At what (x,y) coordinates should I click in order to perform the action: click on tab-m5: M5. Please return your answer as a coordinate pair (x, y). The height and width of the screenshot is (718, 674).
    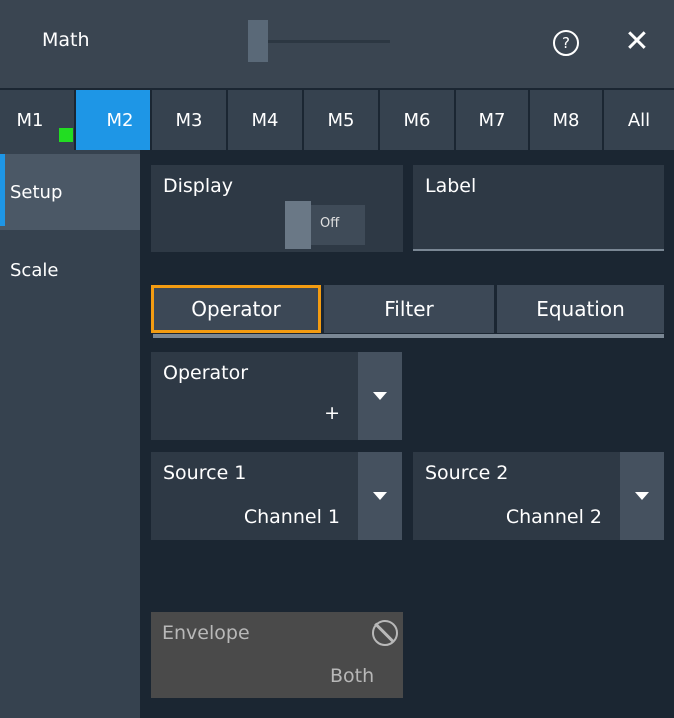
    Looking at the image, I should click on (341, 120).